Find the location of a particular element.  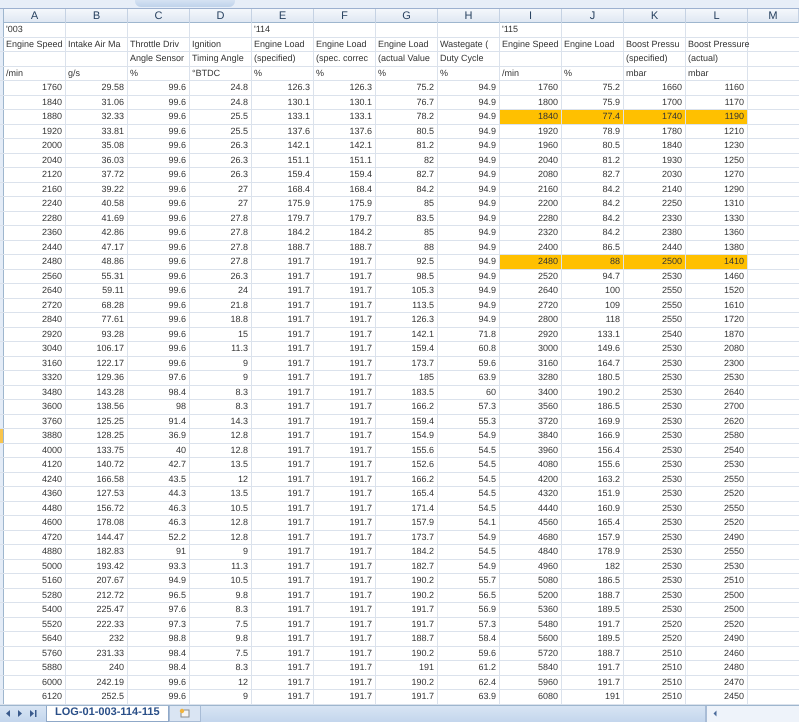

table-cell-text: 5760 is located at coordinates (51, 653).